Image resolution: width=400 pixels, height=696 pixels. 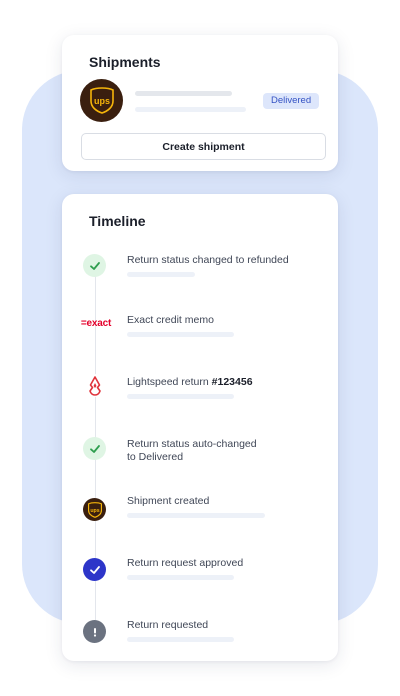 What do you see at coordinates (185, 563) in the screenshot?
I see `timeline-item-text: Return request approved` at bounding box center [185, 563].